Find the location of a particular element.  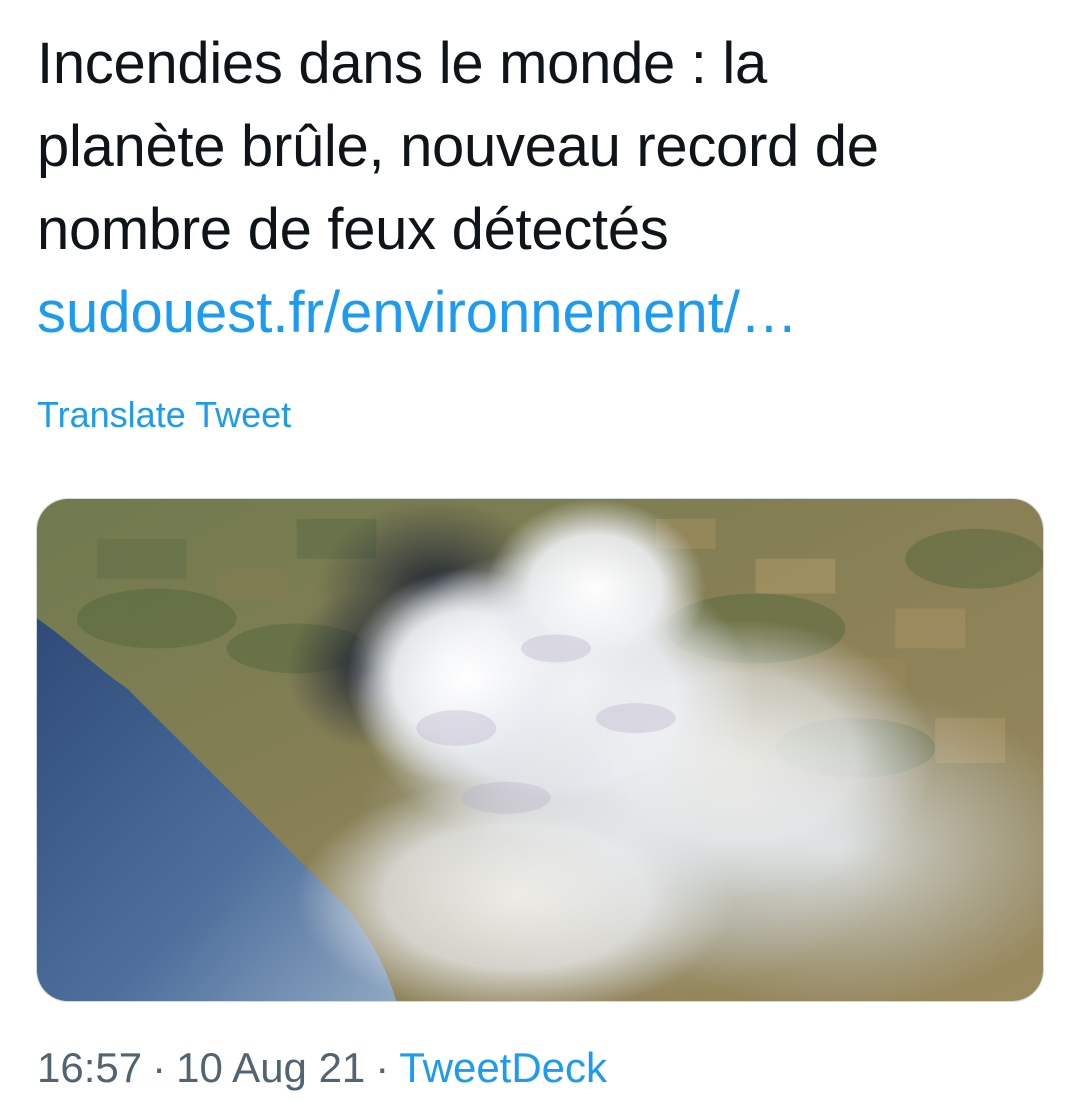

tweet-time: 16:57 is located at coordinates (89, 1067).